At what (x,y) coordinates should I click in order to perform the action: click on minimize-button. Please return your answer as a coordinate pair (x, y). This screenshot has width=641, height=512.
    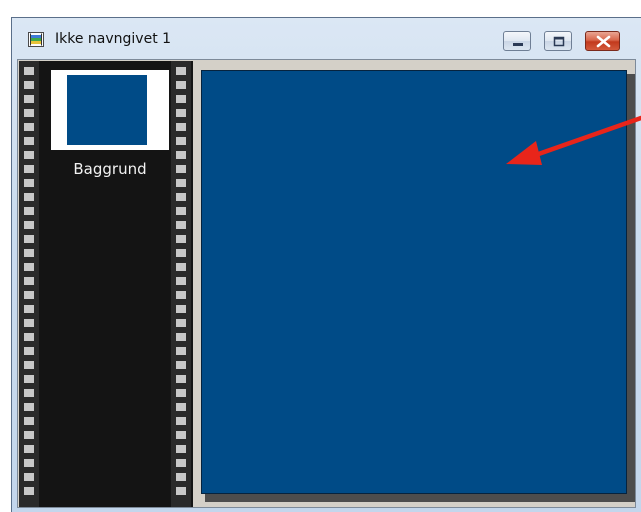
    Looking at the image, I should click on (517, 41).